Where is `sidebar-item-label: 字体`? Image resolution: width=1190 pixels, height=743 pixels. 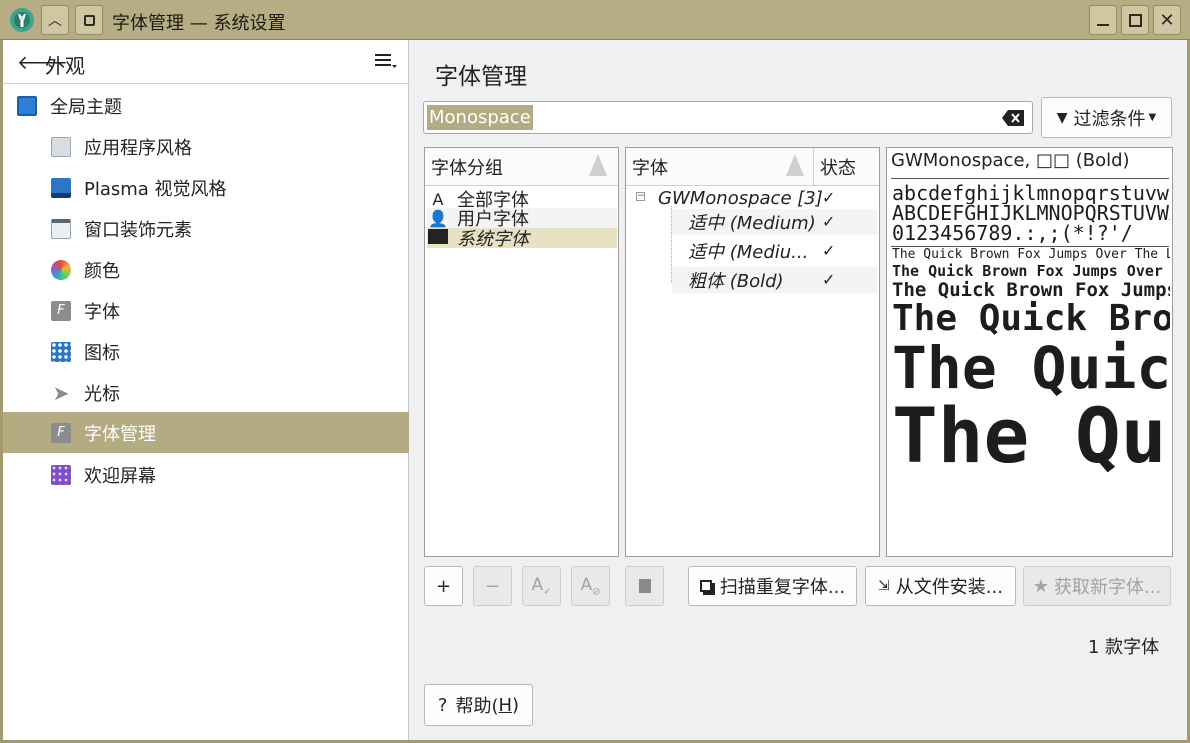 sidebar-item-label: 字体 is located at coordinates (102, 312).